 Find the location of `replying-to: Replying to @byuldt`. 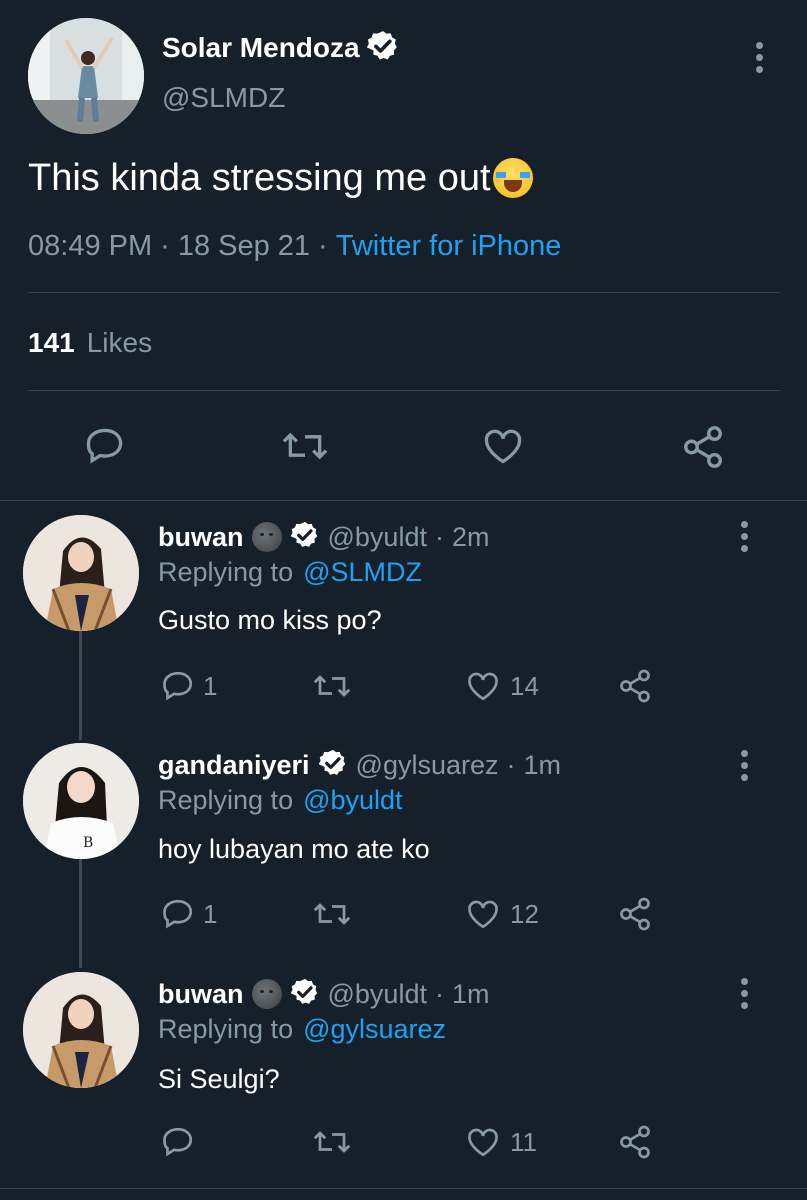

replying-to: Replying to @byuldt is located at coordinates (280, 800).